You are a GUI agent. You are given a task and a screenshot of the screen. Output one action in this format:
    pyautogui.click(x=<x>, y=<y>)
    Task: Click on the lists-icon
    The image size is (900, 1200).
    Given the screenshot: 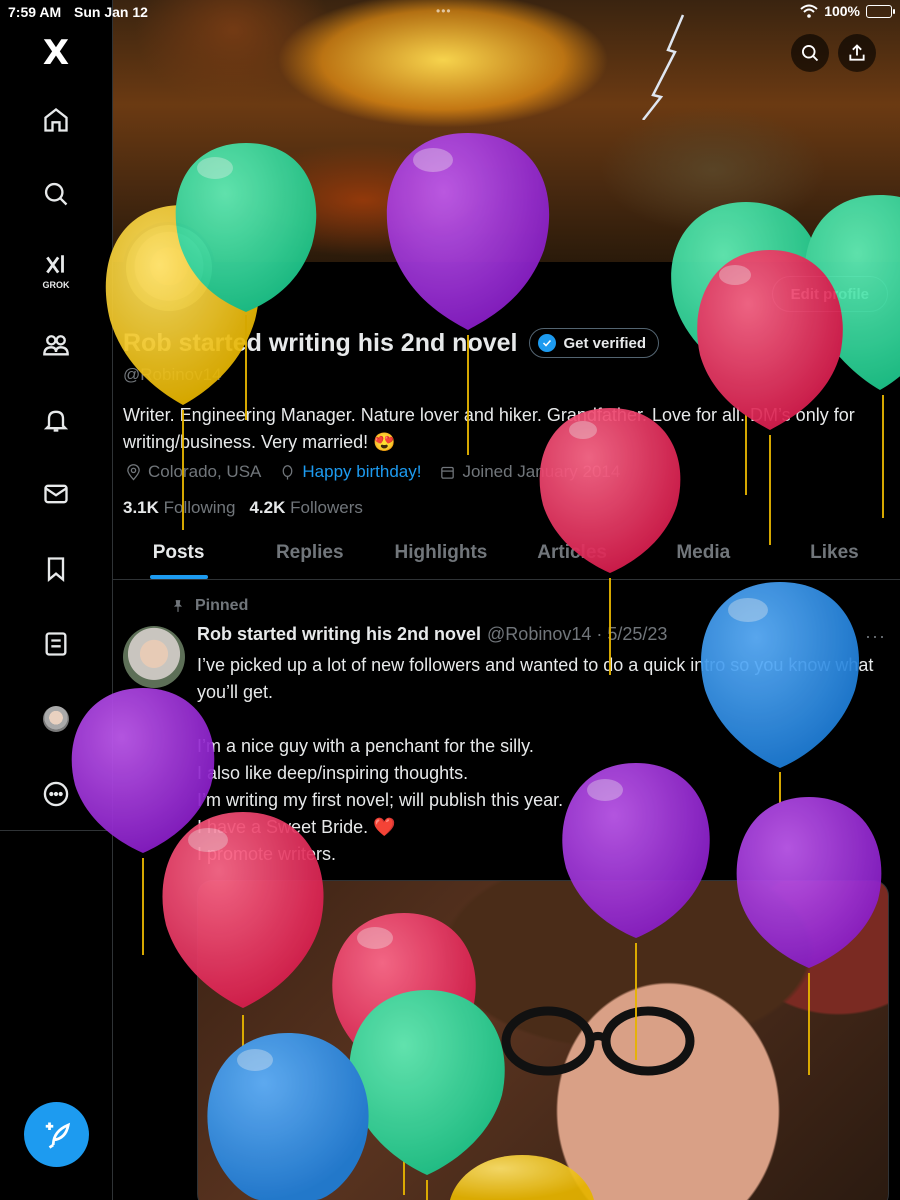 What is the action you would take?
    pyautogui.click(x=56, y=644)
    